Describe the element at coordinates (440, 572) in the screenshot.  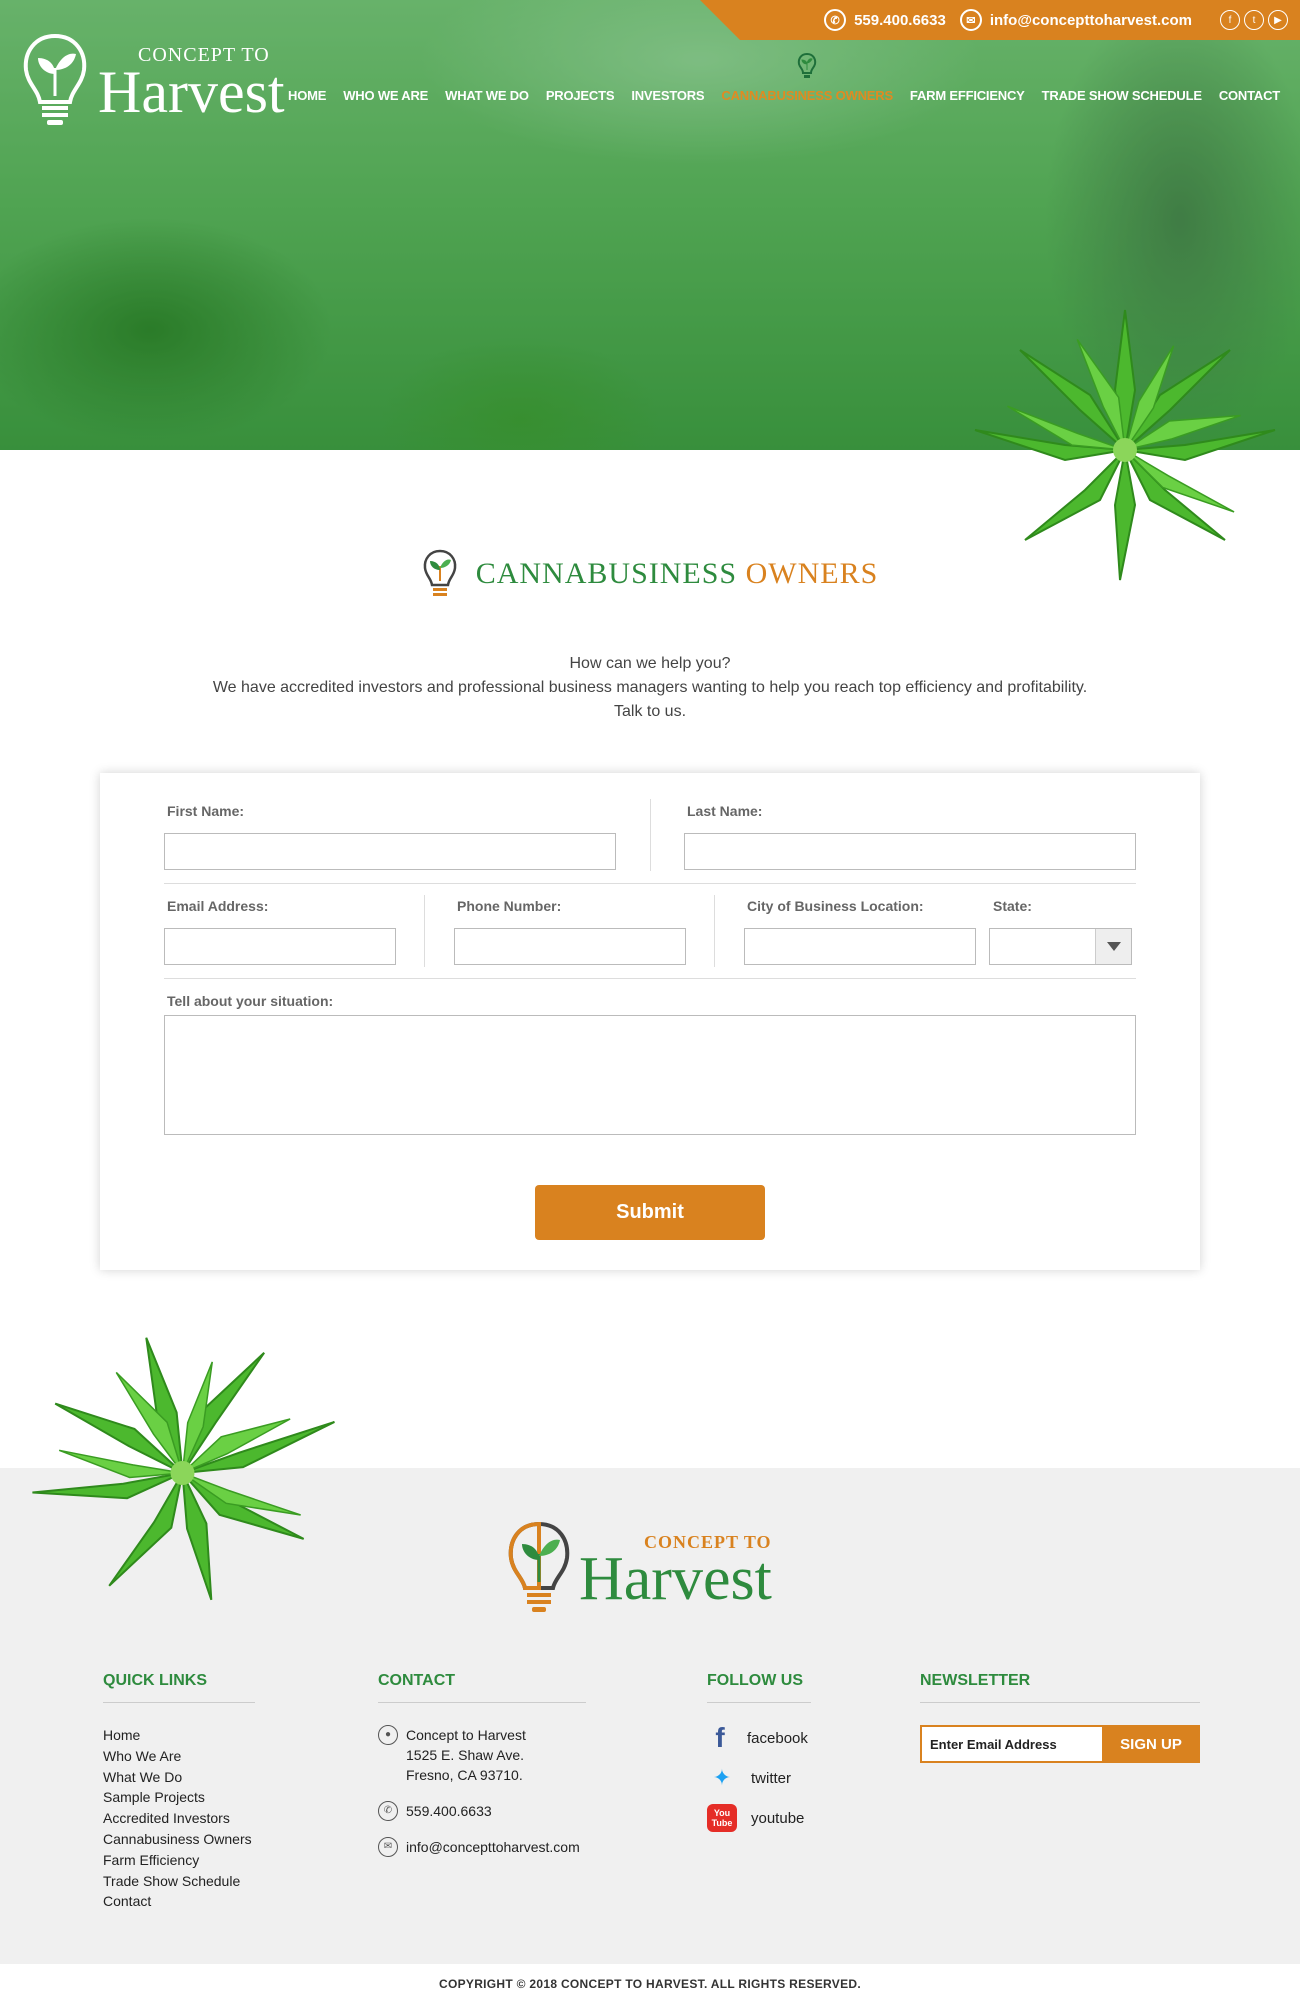
I see `bulb-head-icon` at that location.